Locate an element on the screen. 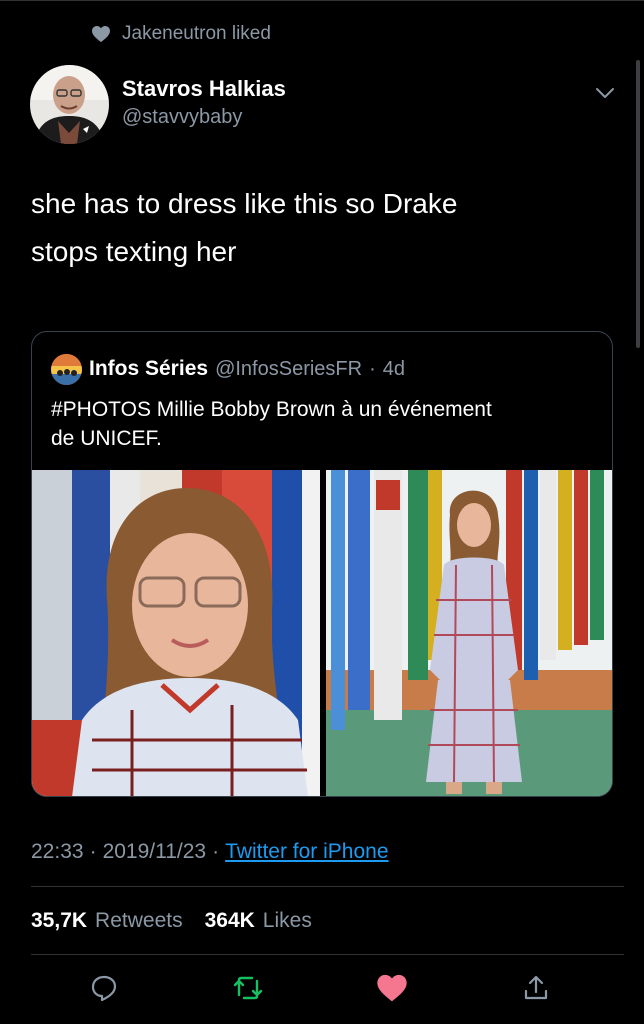 This screenshot has width=644, height=1024. reply-button is located at coordinates (104, 990).